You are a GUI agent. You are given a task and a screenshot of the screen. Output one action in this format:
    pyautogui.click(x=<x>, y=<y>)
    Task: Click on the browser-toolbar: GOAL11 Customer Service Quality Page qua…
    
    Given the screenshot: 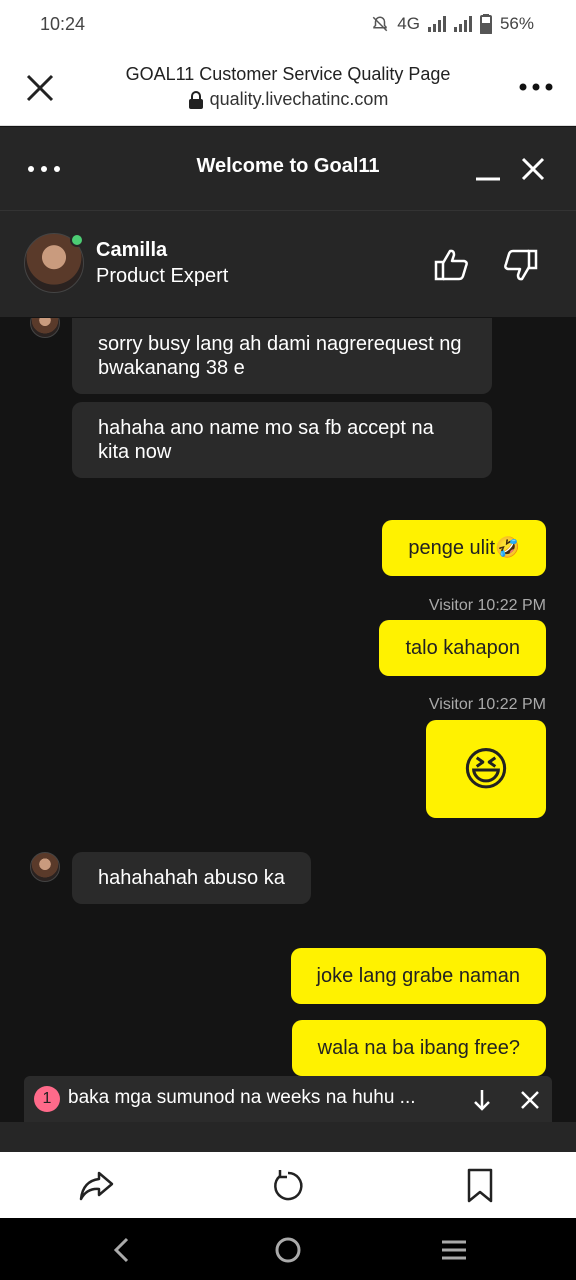 What is the action you would take?
    pyautogui.click(x=288, y=88)
    